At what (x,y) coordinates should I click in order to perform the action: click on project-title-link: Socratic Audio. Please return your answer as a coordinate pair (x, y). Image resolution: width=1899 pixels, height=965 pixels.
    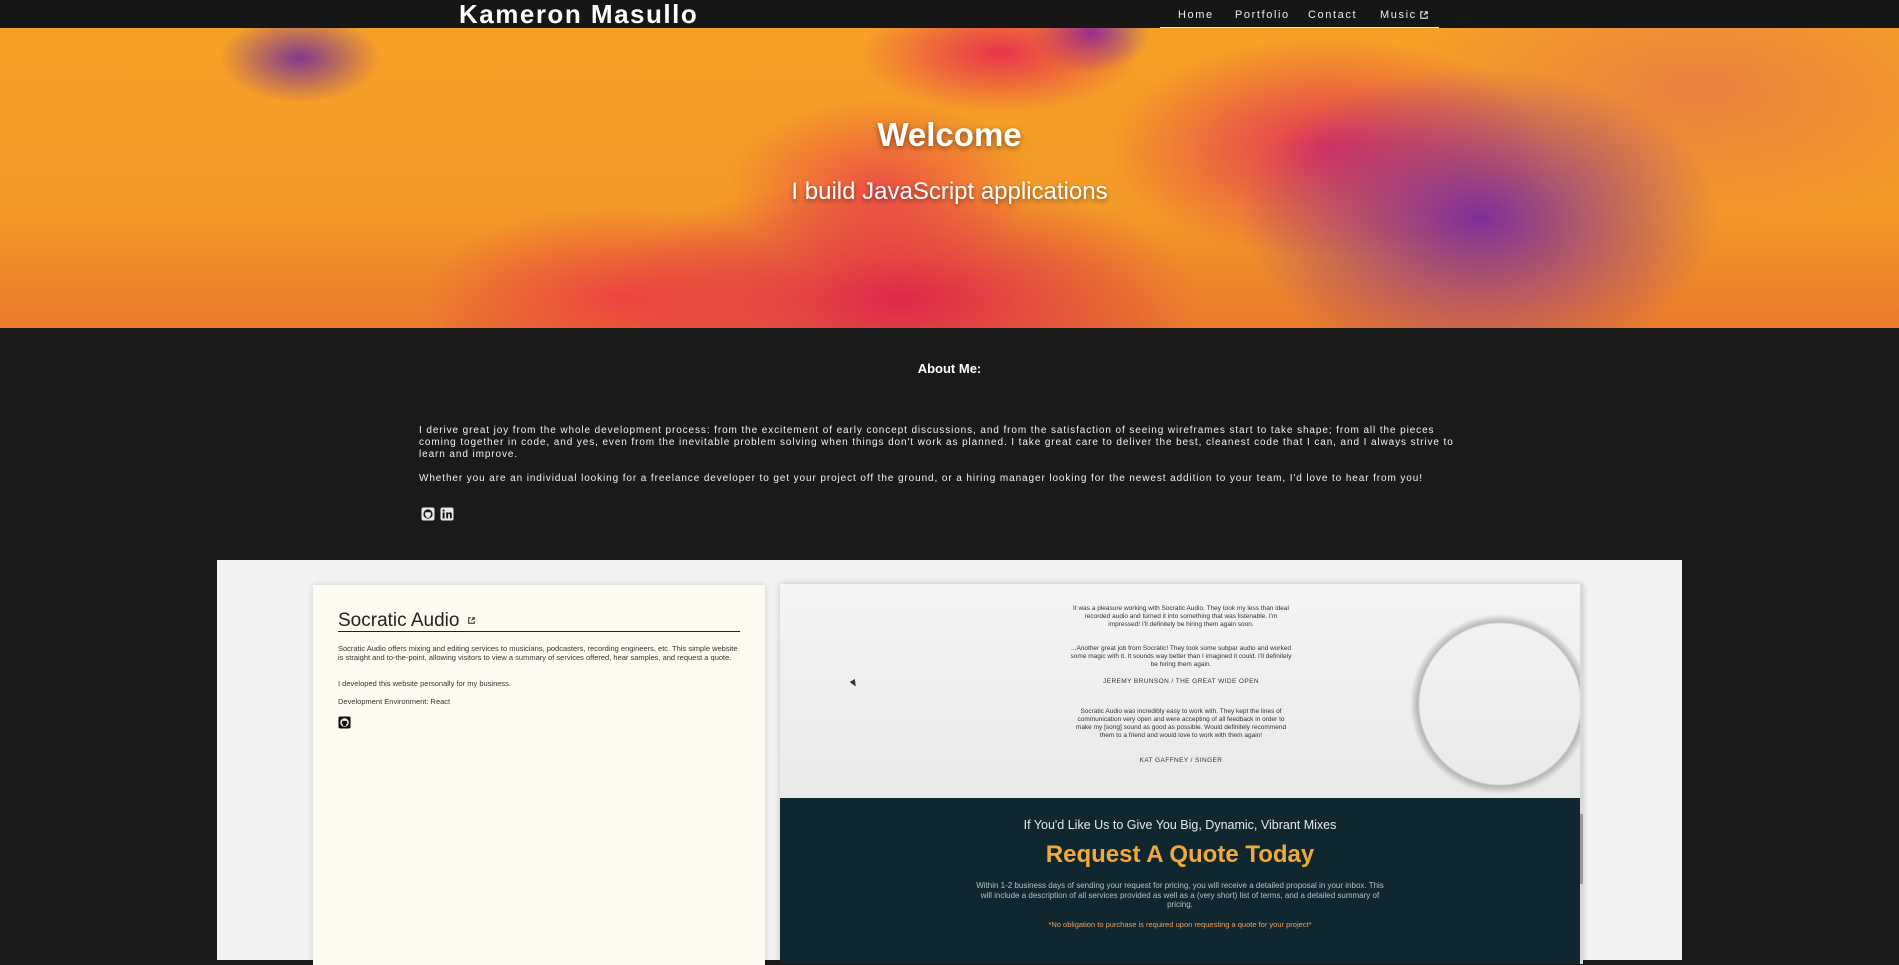
    Looking at the image, I should click on (539, 621).